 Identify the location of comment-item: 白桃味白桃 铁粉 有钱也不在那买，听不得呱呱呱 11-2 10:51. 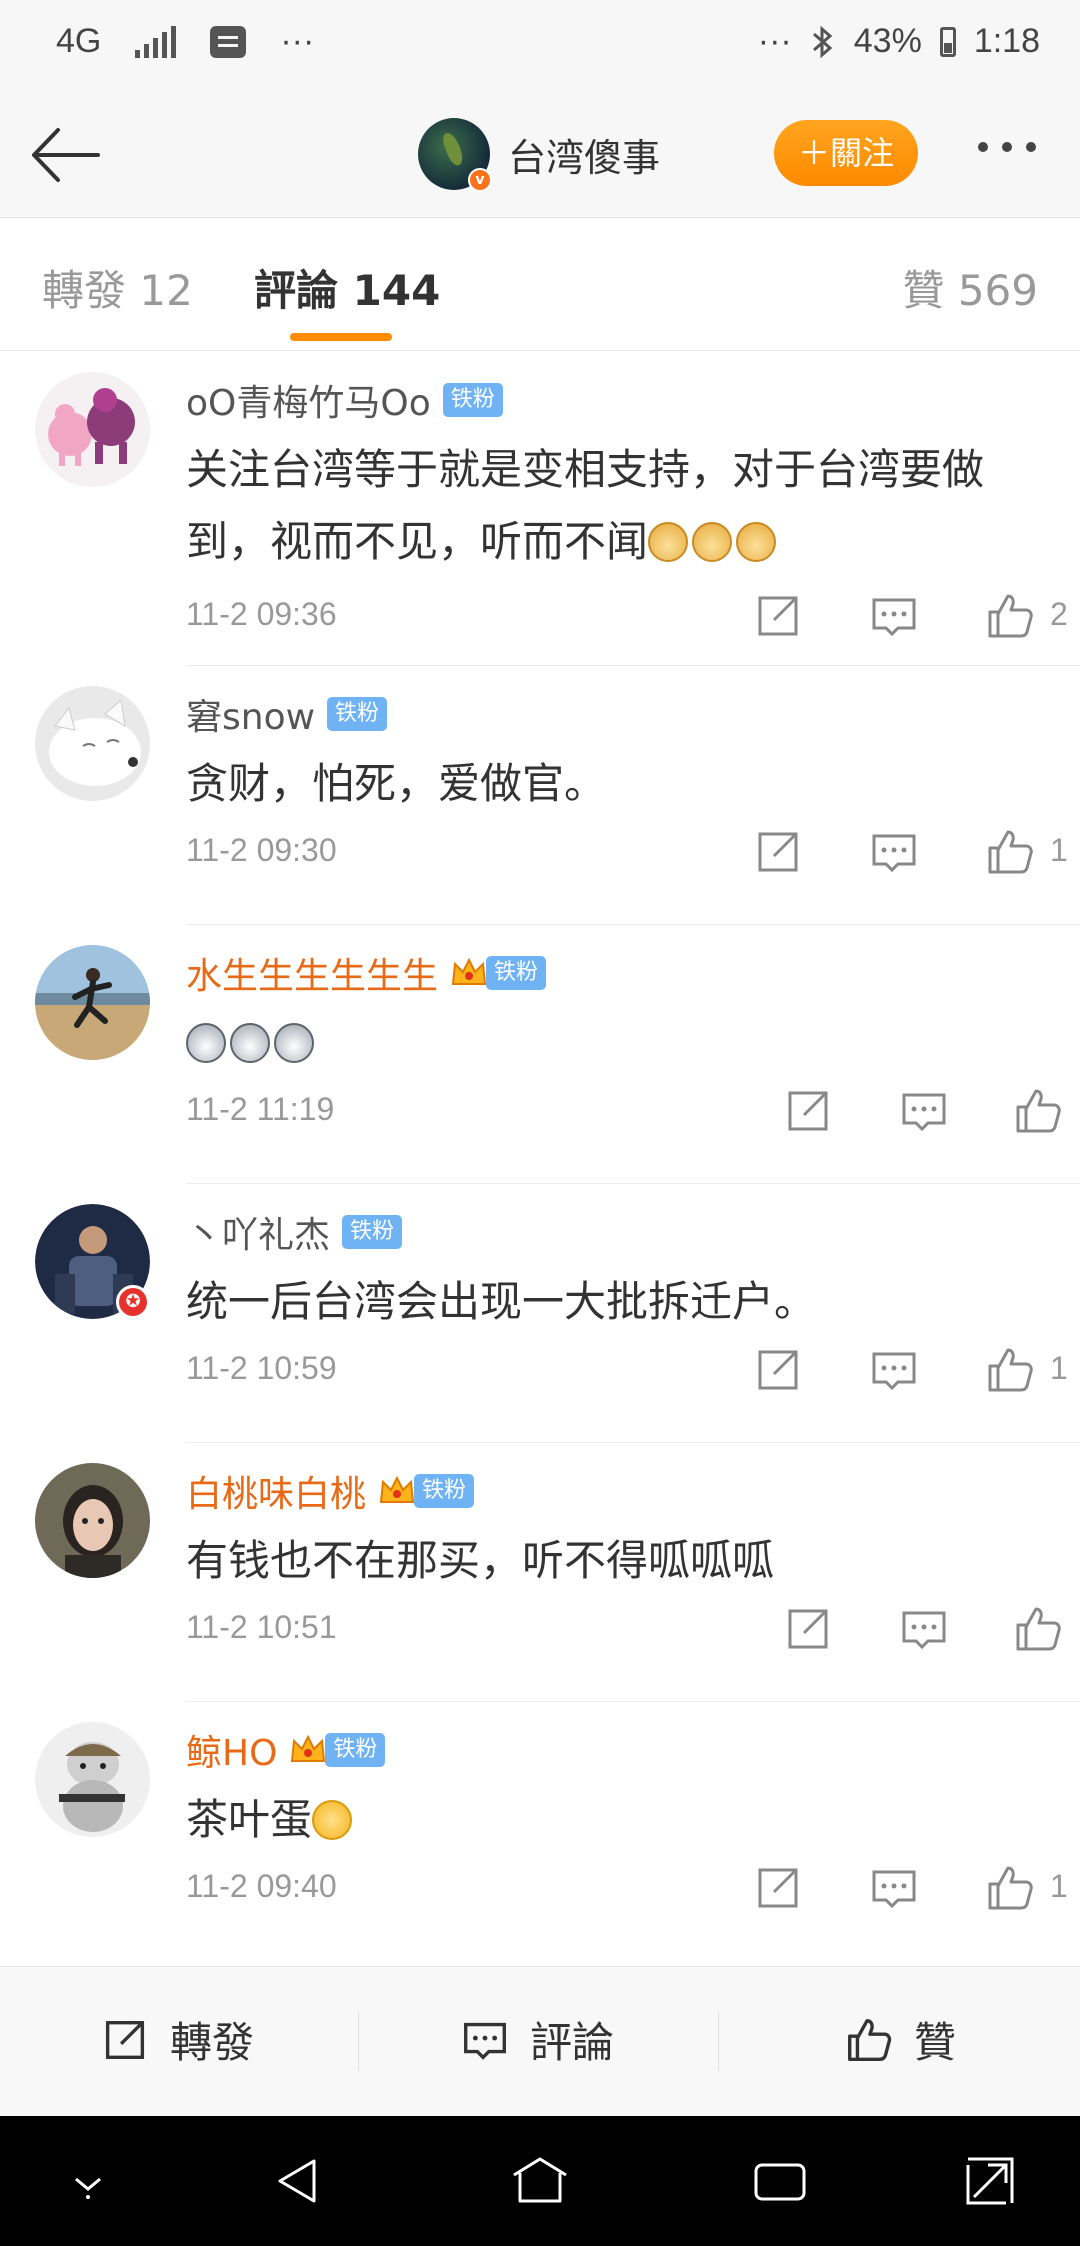
(540, 1572).